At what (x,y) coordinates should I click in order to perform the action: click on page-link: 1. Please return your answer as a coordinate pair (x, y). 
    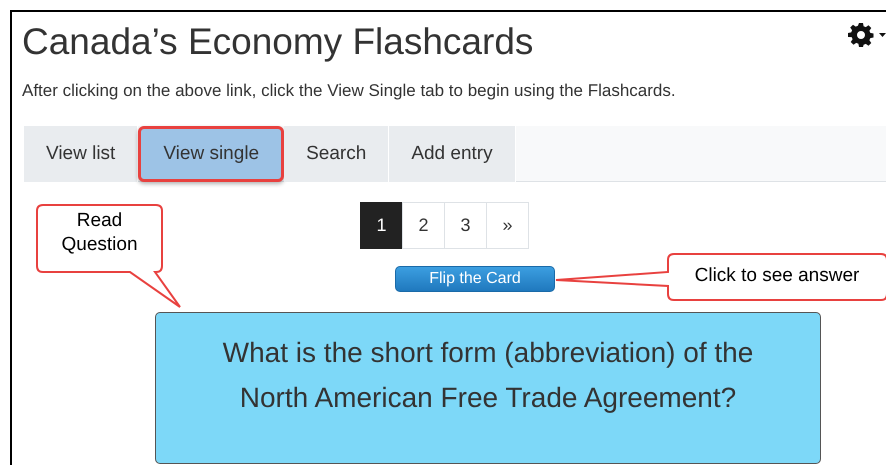
    Looking at the image, I should click on (381, 225).